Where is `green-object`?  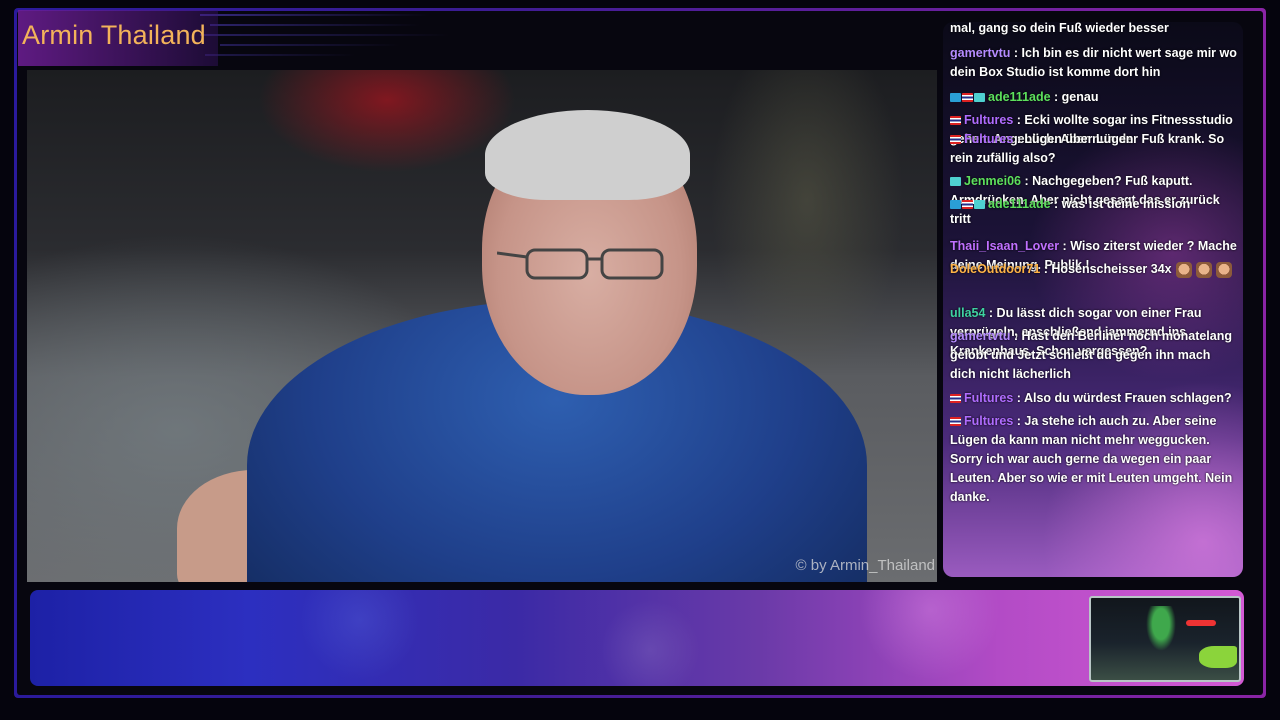 green-object is located at coordinates (1218, 657).